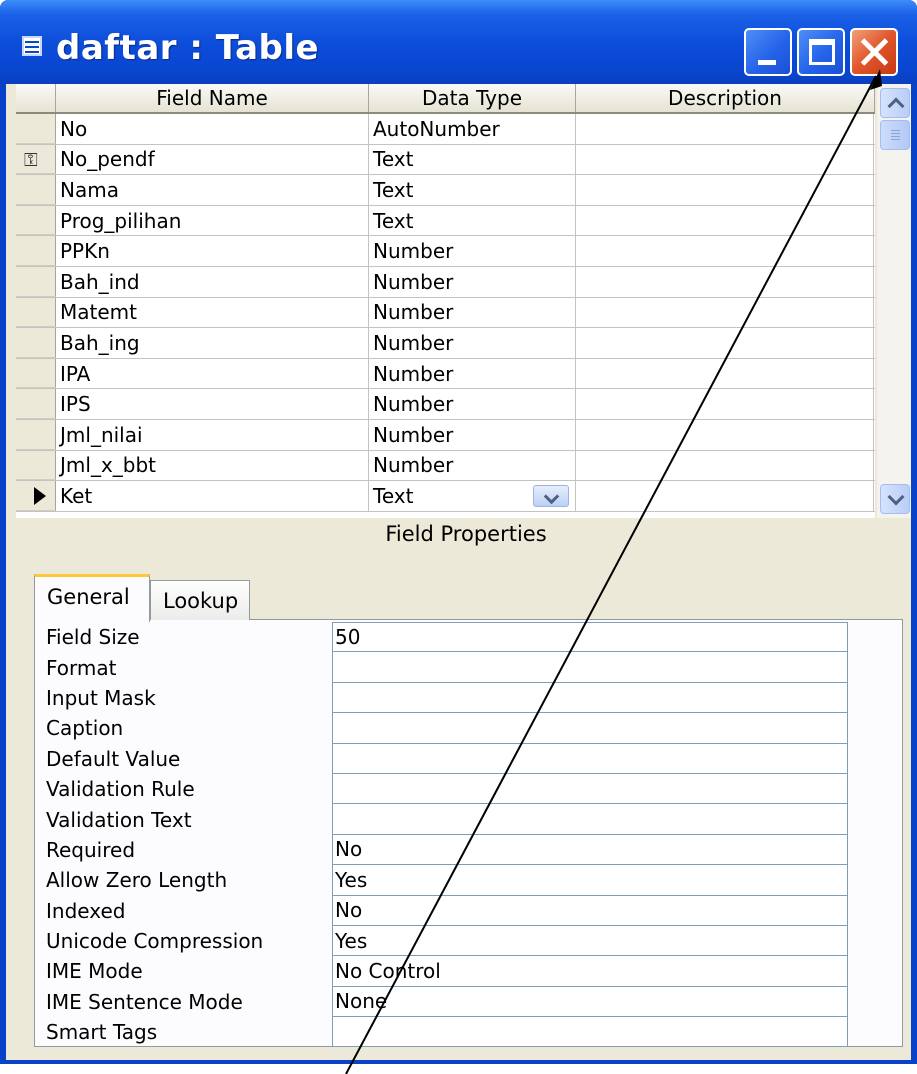 The height and width of the screenshot is (1074, 917). Describe the element at coordinates (212, 434) in the screenshot. I see `field-name-cell: Jml_nilai` at that location.